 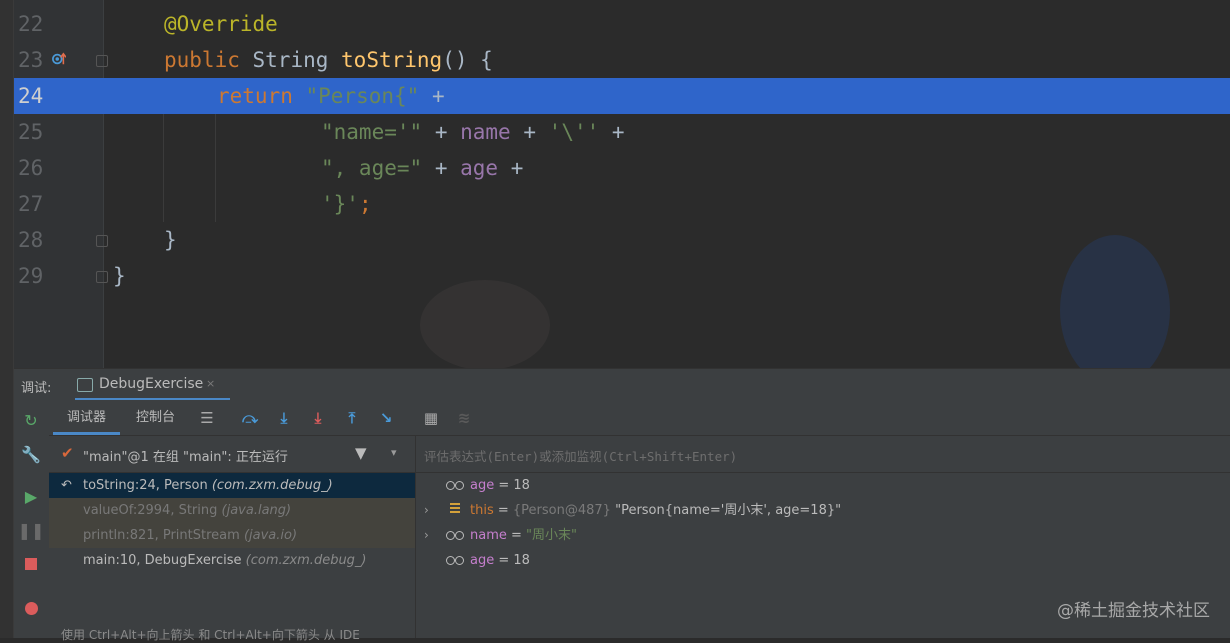 What do you see at coordinates (488, 535) in the screenshot?
I see `variable-name: name` at bounding box center [488, 535].